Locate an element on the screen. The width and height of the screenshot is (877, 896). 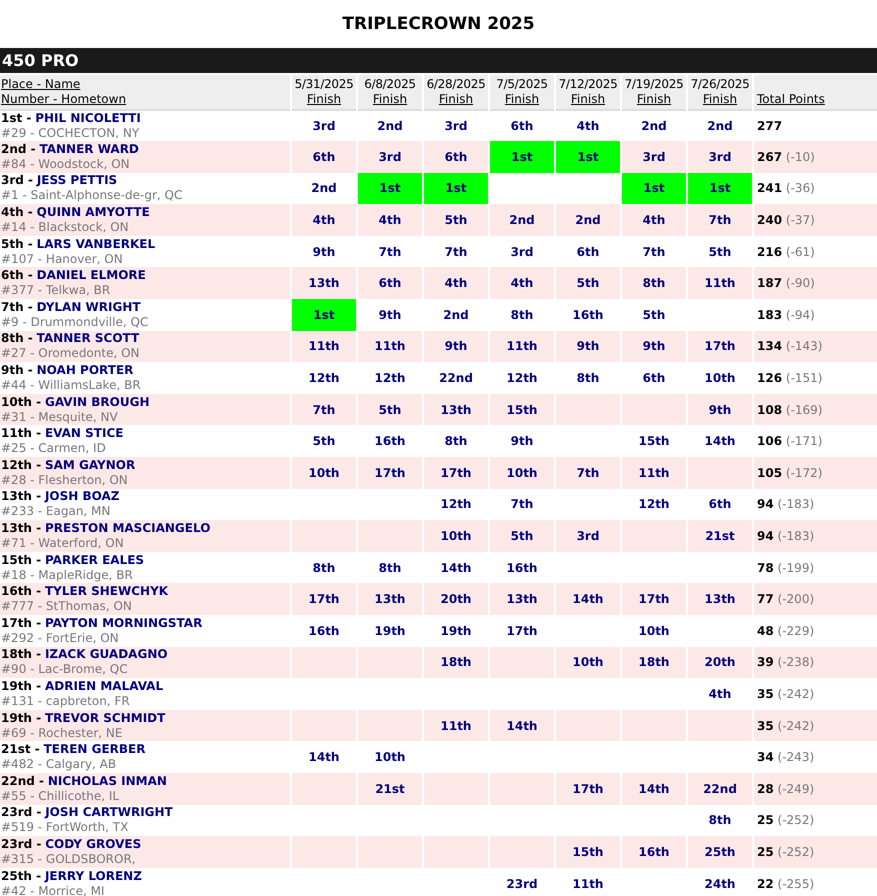
rider-number-hometown: #377 - Telkwa, BR is located at coordinates (56, 290).